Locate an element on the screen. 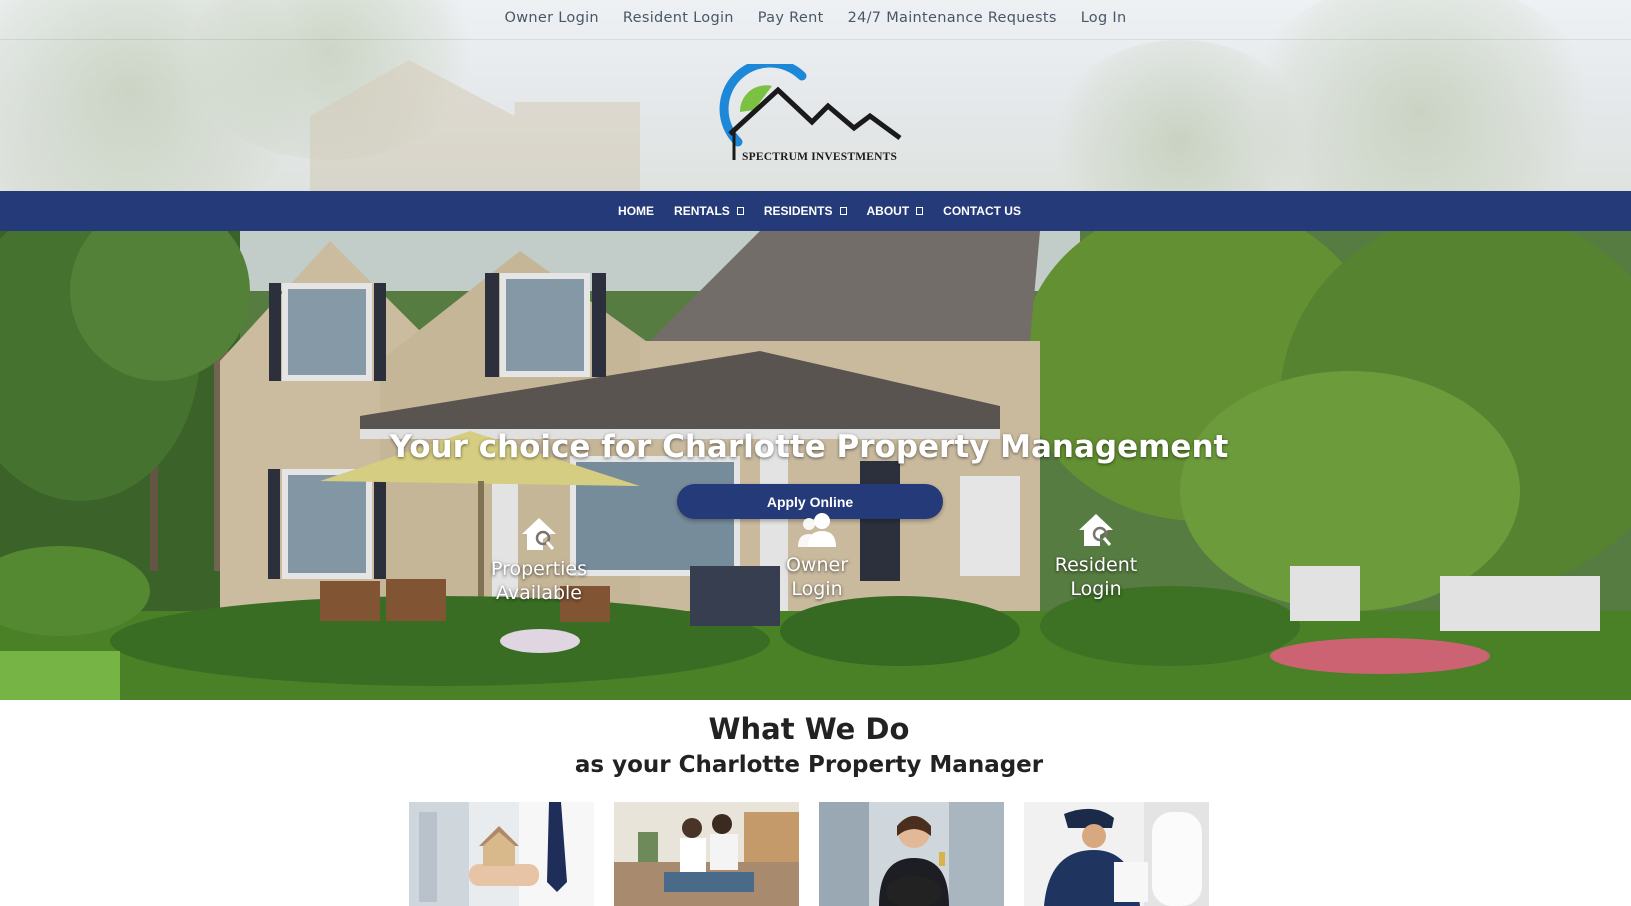  resident-login-label-1: Resident is located at coordinates (1096, 565).